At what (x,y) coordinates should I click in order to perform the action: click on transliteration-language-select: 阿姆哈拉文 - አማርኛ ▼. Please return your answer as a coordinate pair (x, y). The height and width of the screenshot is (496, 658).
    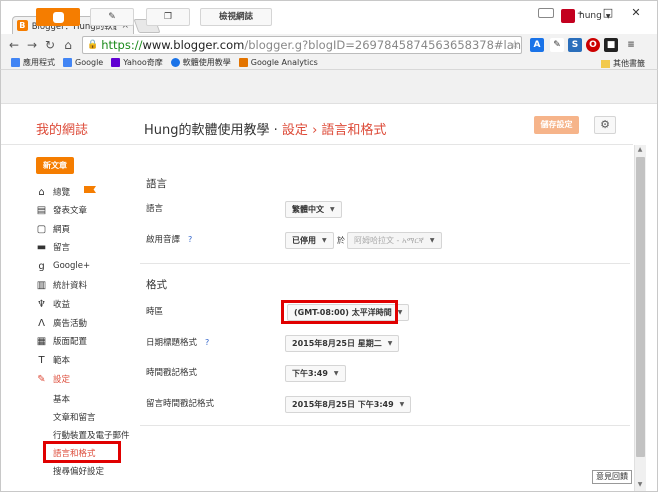
    Looking at the image, I should click on (394, 240).